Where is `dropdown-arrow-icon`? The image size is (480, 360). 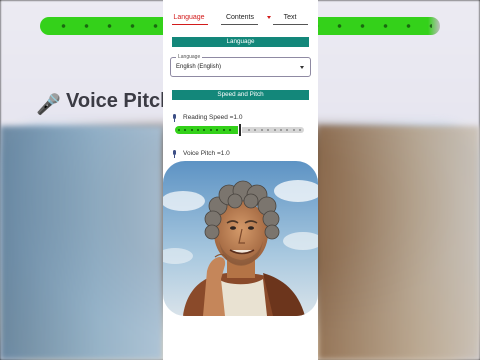 dropdown-arrow-icon is located at coordinates (302, 67).